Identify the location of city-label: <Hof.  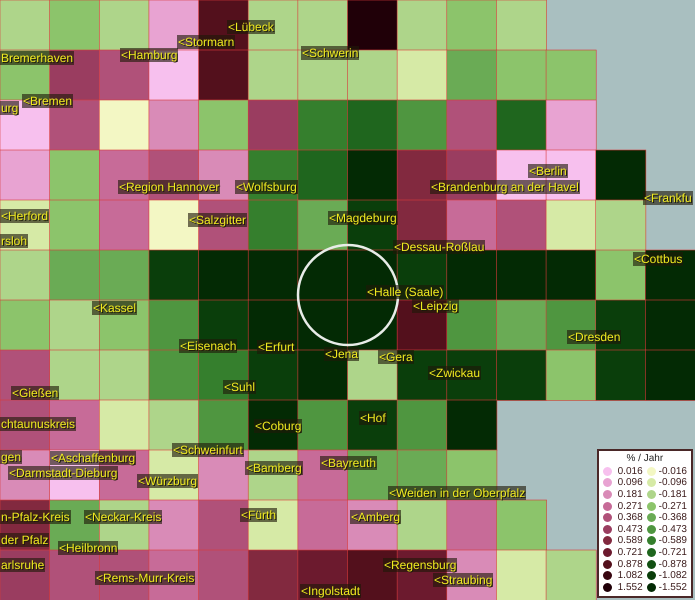
(373, 418).